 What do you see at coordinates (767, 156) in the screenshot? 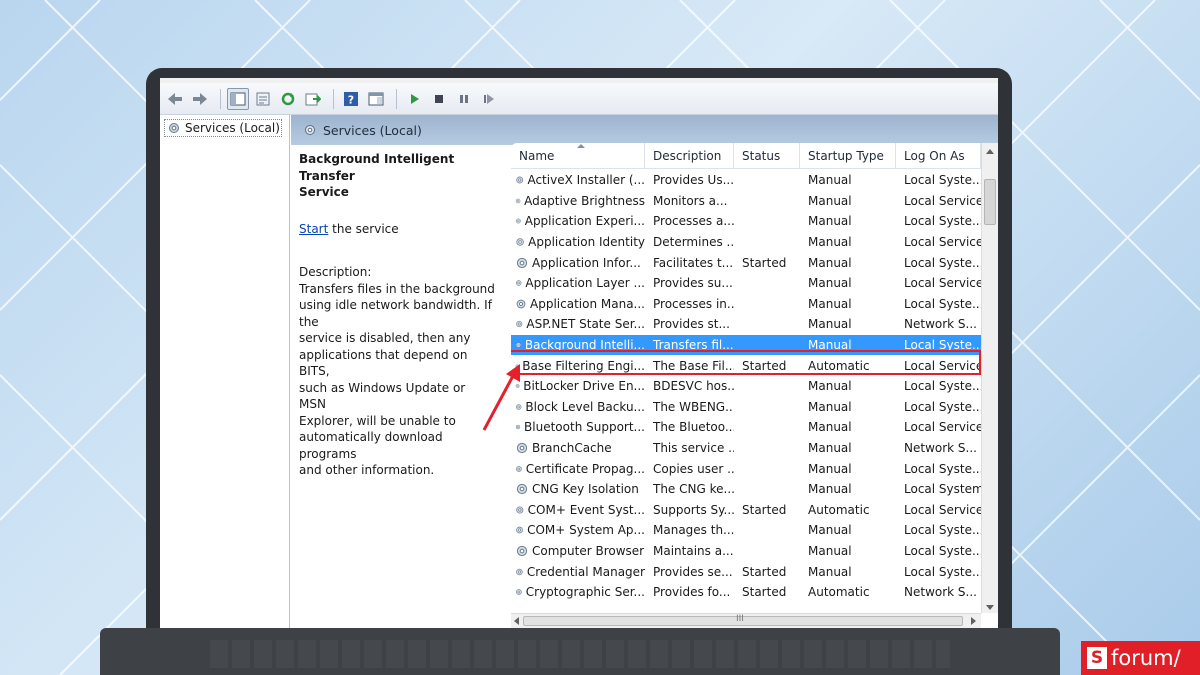
I see `column-header-status: Status` at bounding box center [767, 156].